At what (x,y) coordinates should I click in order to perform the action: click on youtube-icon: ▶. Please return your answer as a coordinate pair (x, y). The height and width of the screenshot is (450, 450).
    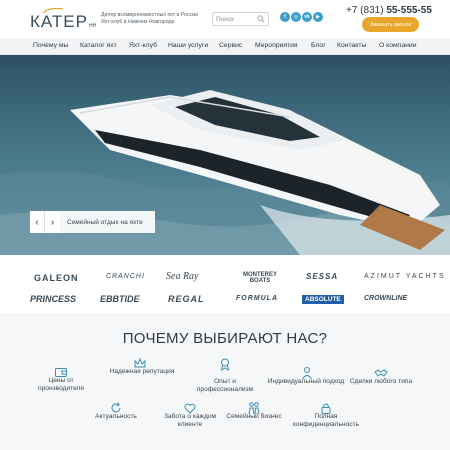
    Looking at the image, I should click on (318, 17).